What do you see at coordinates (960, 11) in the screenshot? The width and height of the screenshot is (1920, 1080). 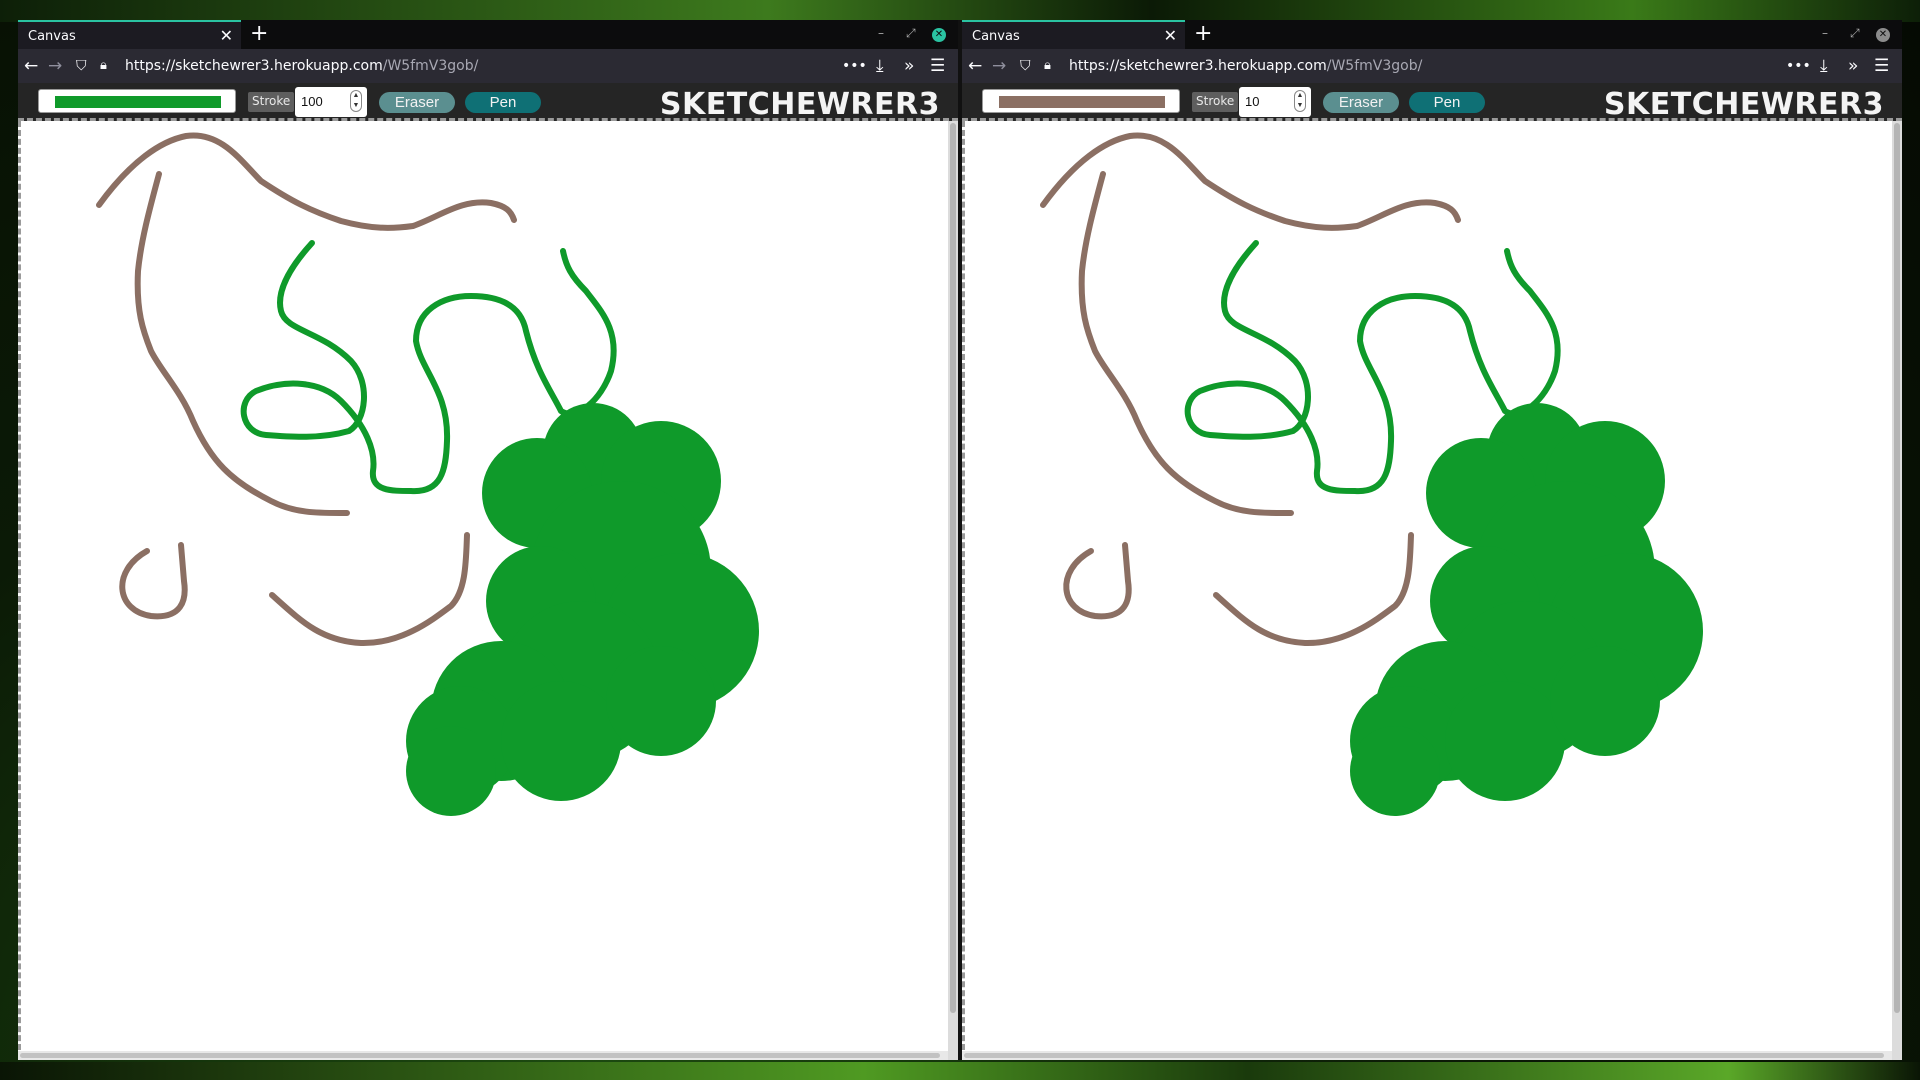 I see `desktop-background-top` at bounding box center [960, 11].